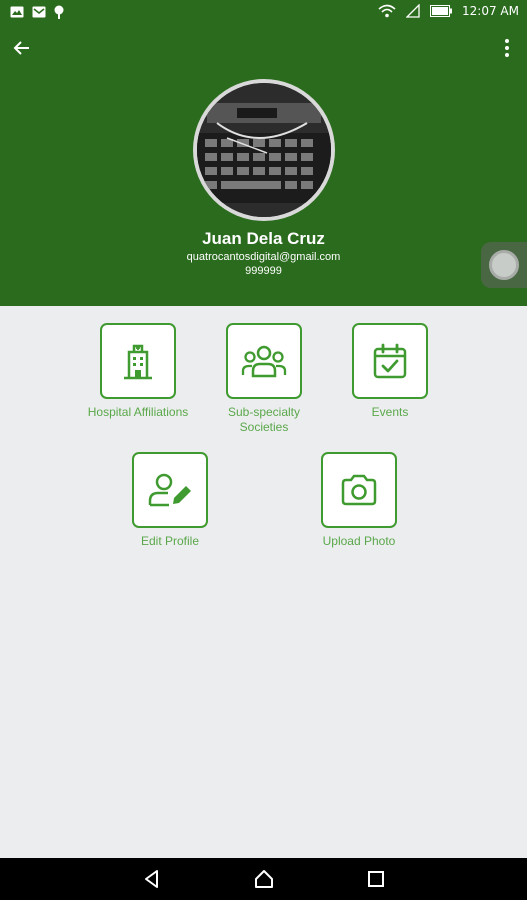 The image size is (527, 900). Describe the element at coordinates (490, 11) in the screenshot. I see `status-time: 12:07 AM` at that location.